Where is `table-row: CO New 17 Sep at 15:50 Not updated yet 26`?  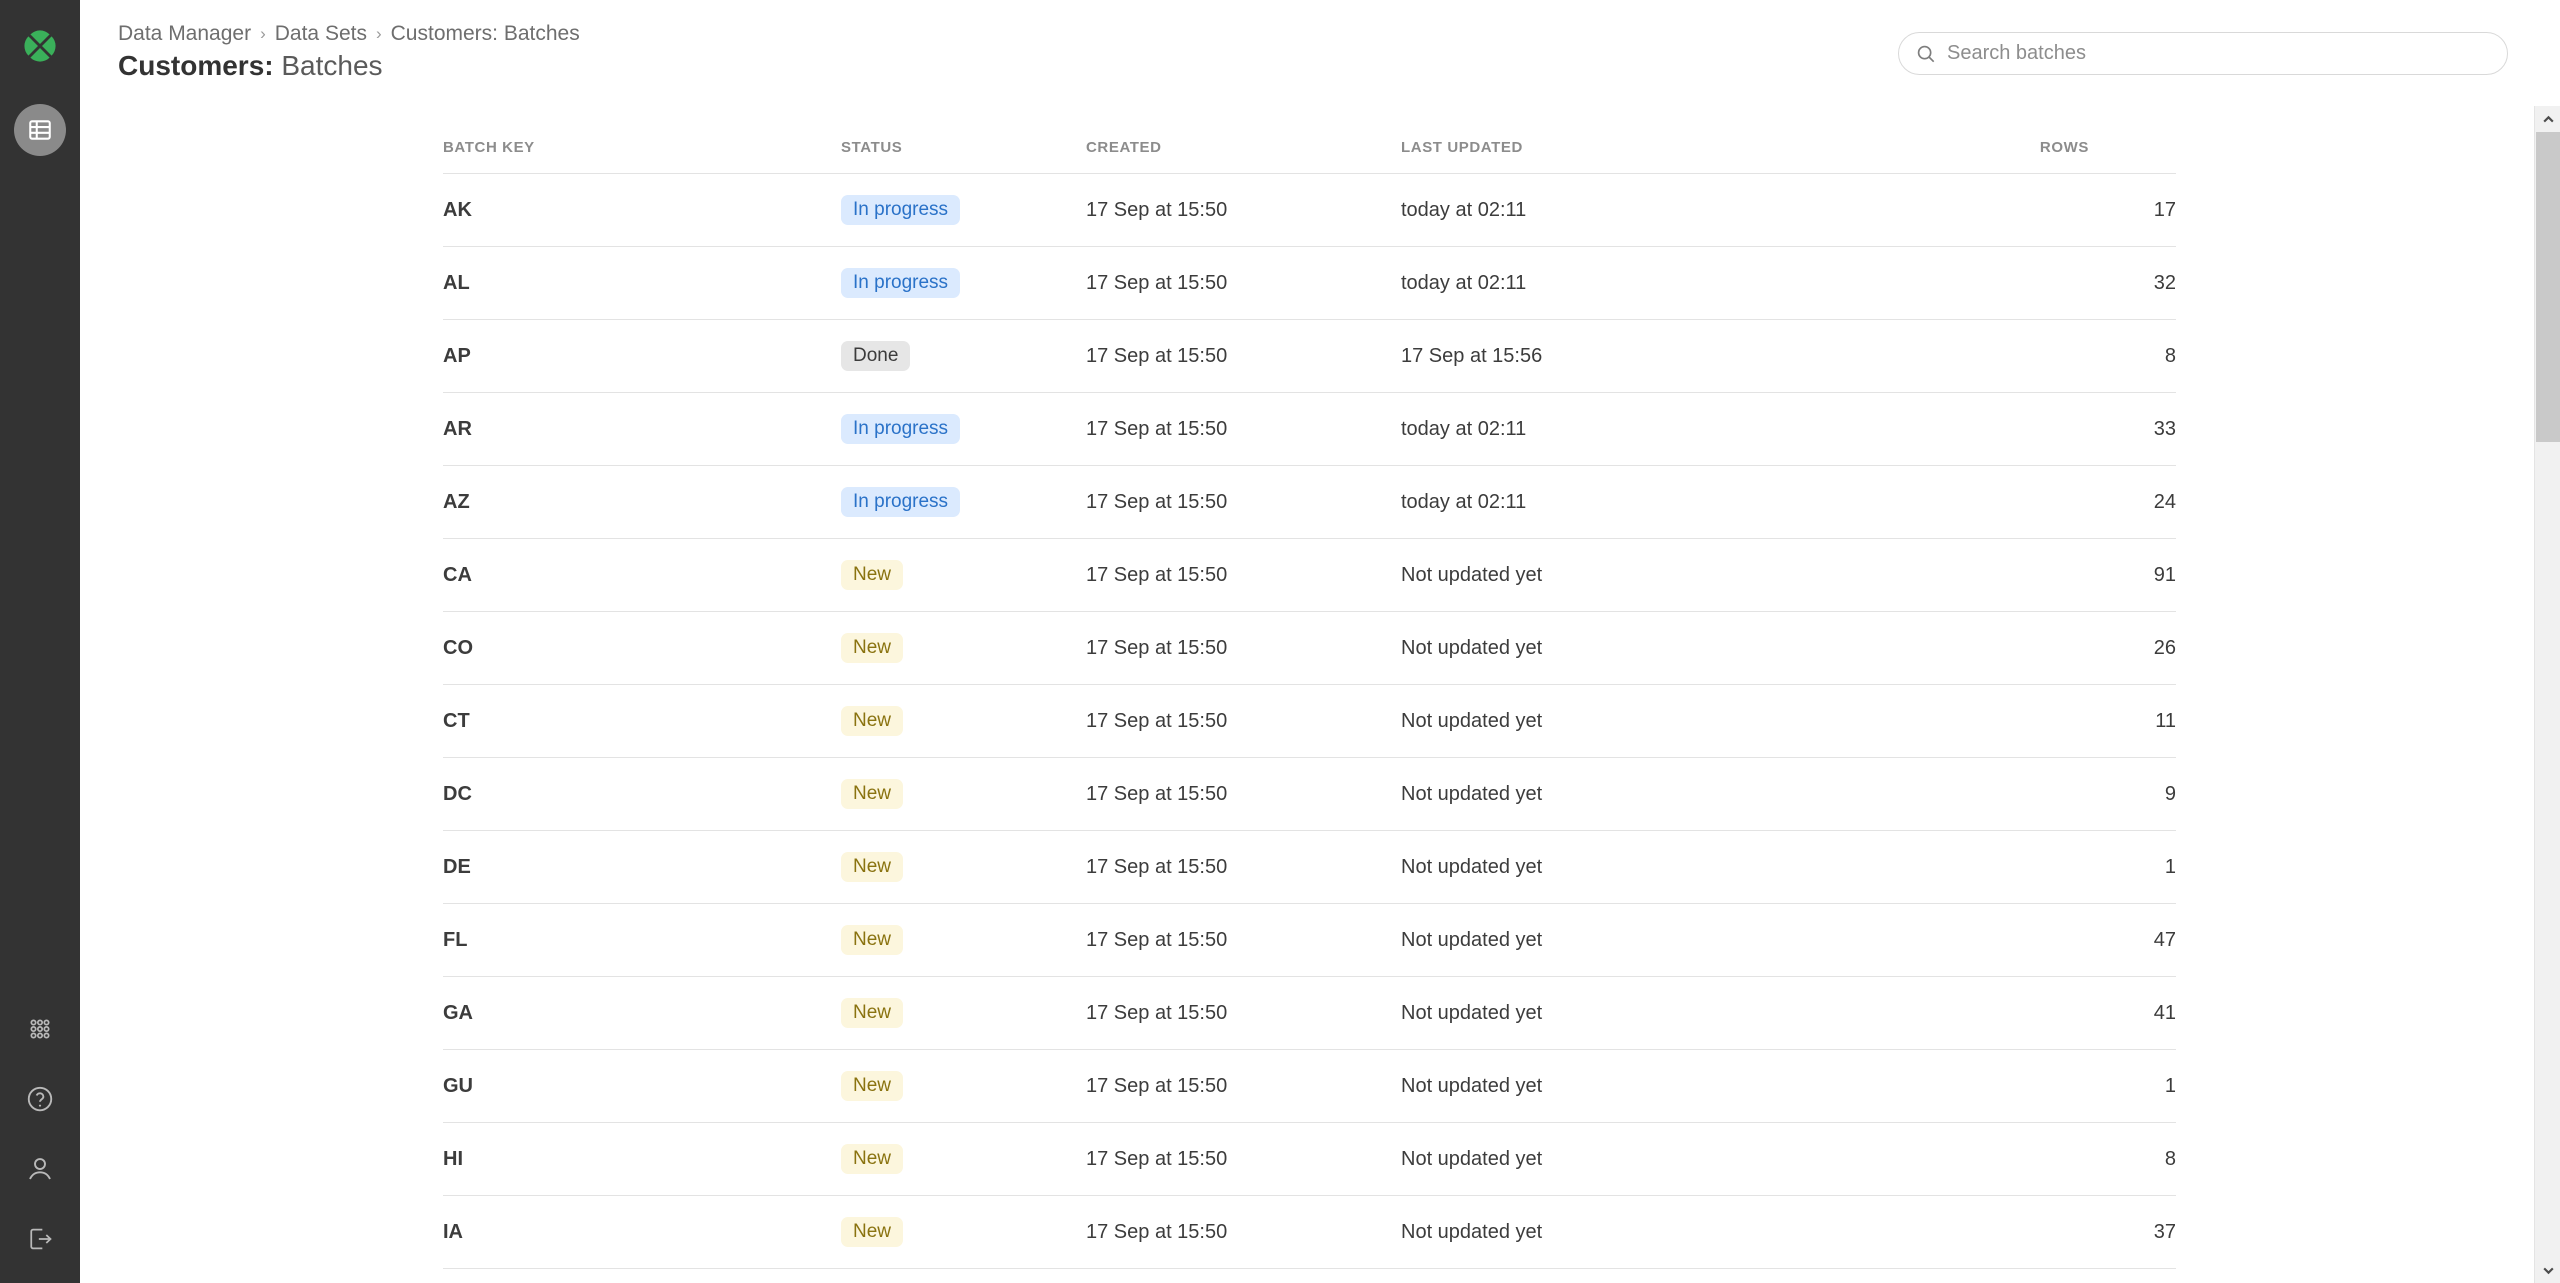
table-row: CO New 17 Sep at 15:50 Not updated yet 26 is located at coordinates (1309, 648).